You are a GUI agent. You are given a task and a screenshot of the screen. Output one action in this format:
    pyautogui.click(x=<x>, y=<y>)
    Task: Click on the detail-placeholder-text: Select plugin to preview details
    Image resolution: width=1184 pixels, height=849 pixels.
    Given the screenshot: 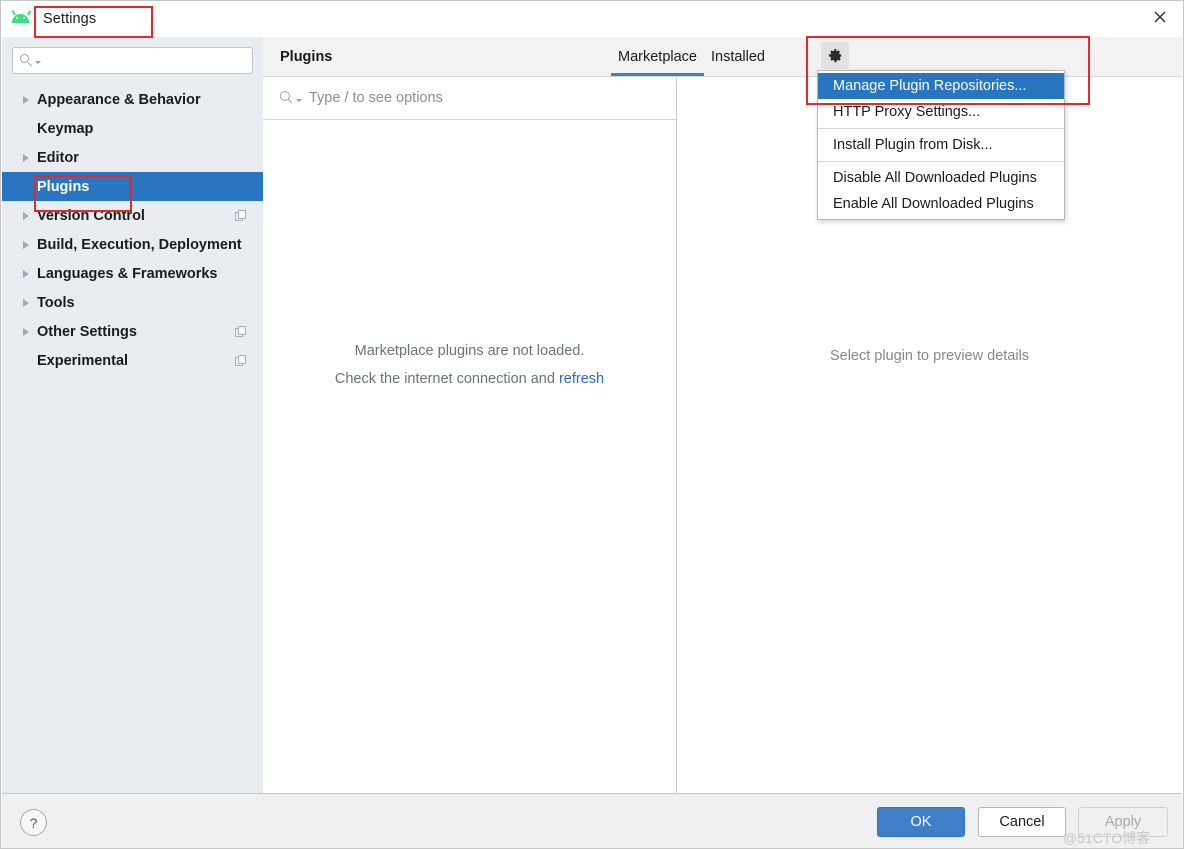 What is the action you would take?
    pyautogui.click(x=929, y=356)
    